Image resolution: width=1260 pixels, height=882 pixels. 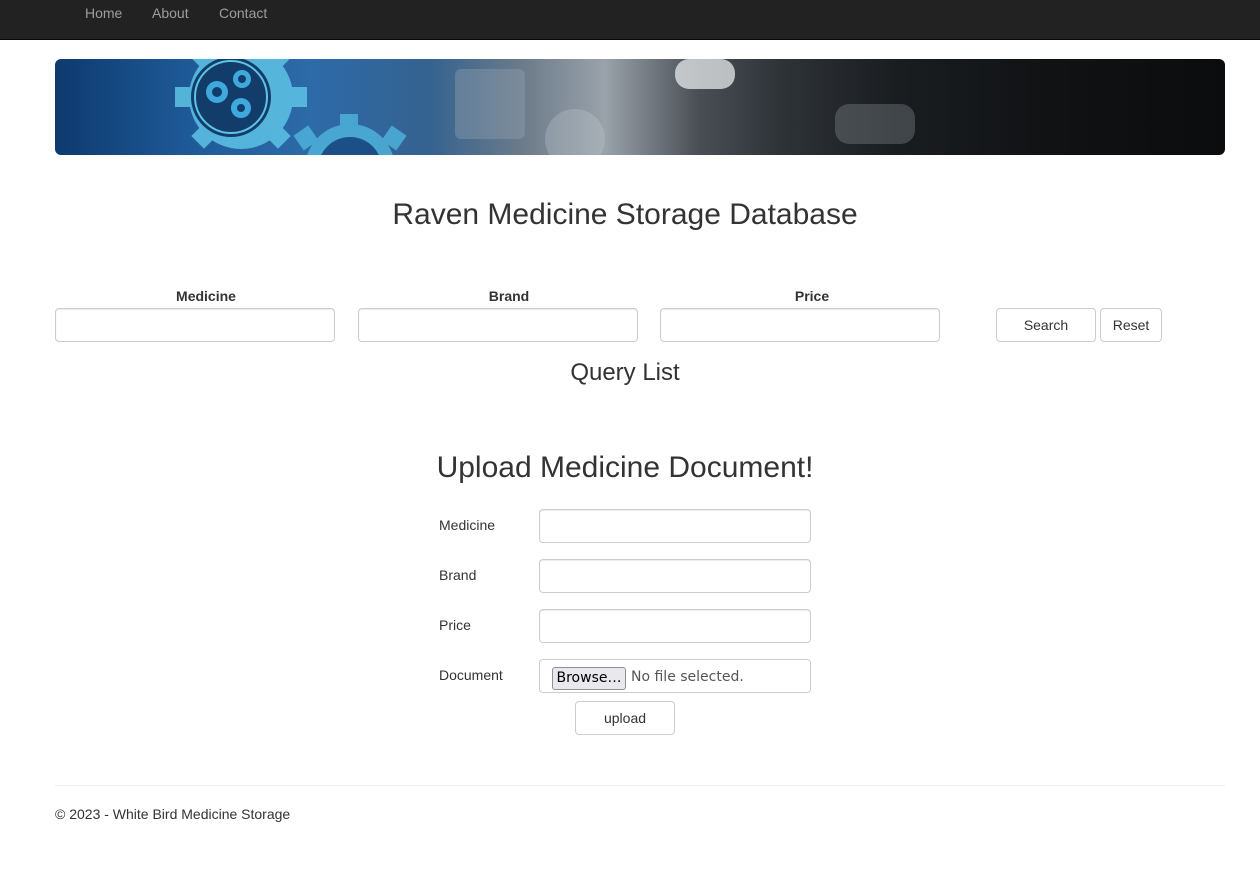 I want to click on upload-brand-label: Brand, so click(x=458, y=575).